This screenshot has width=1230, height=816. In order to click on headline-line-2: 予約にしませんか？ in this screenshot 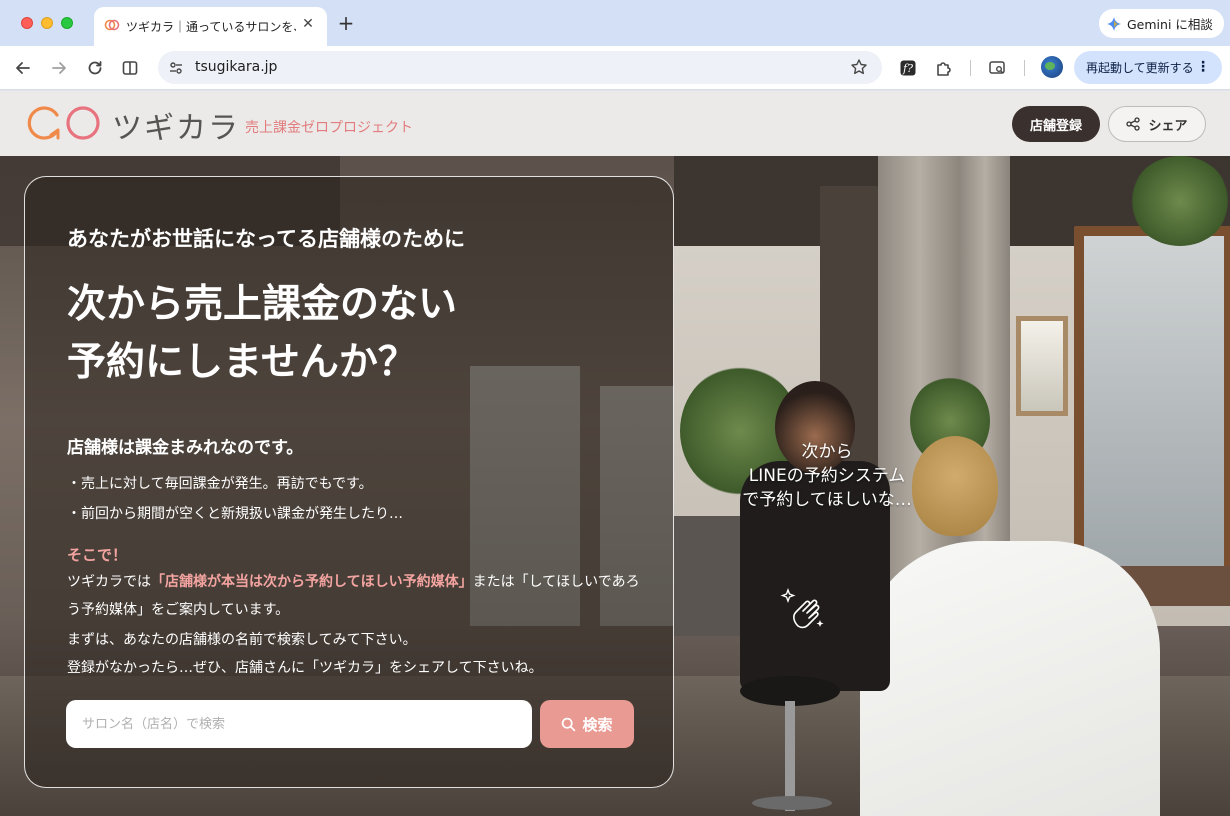, I will do `click(242, 362)`.